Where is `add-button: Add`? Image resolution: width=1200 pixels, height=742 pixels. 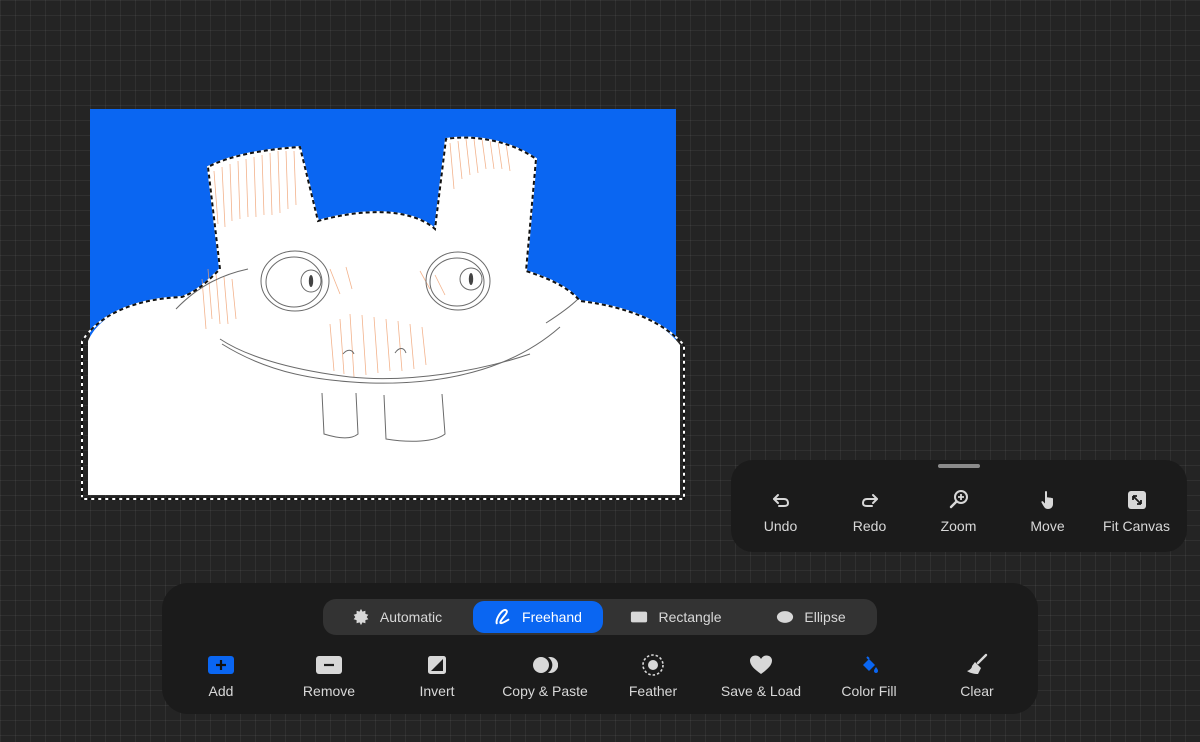 add-button: Add is located at coordinates (221, 677).